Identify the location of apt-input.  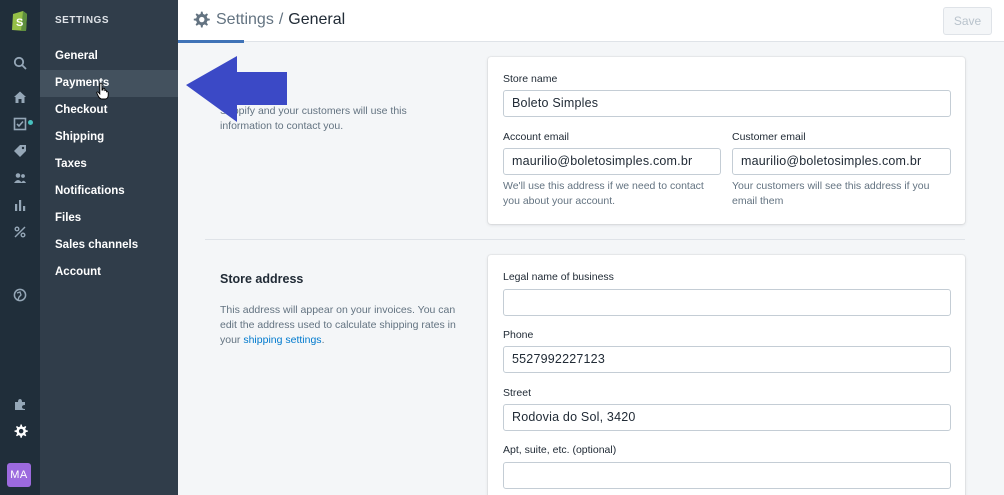
(727, 475).